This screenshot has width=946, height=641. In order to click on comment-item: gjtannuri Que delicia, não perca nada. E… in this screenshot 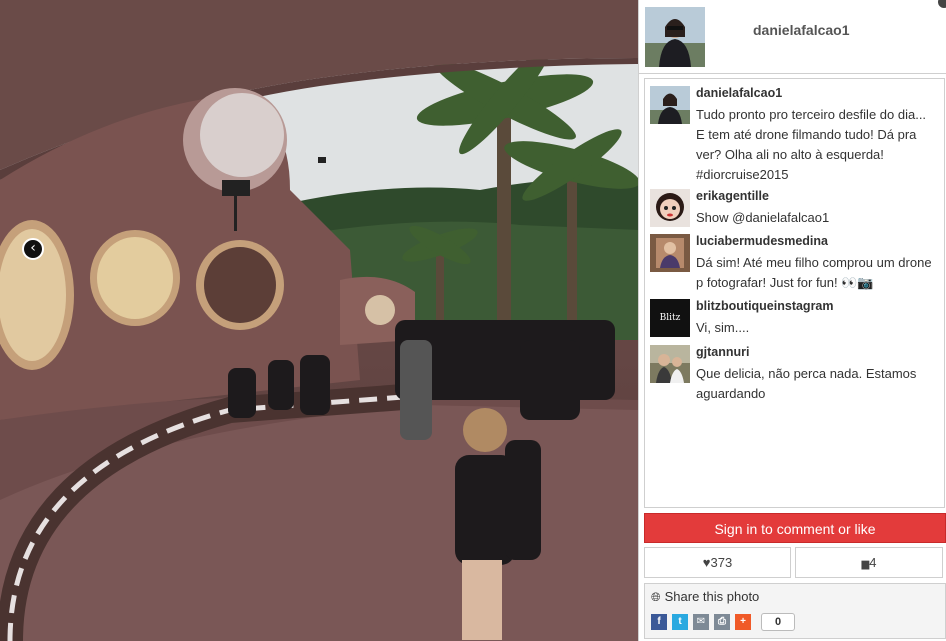, I will do `click(795, 377)`.